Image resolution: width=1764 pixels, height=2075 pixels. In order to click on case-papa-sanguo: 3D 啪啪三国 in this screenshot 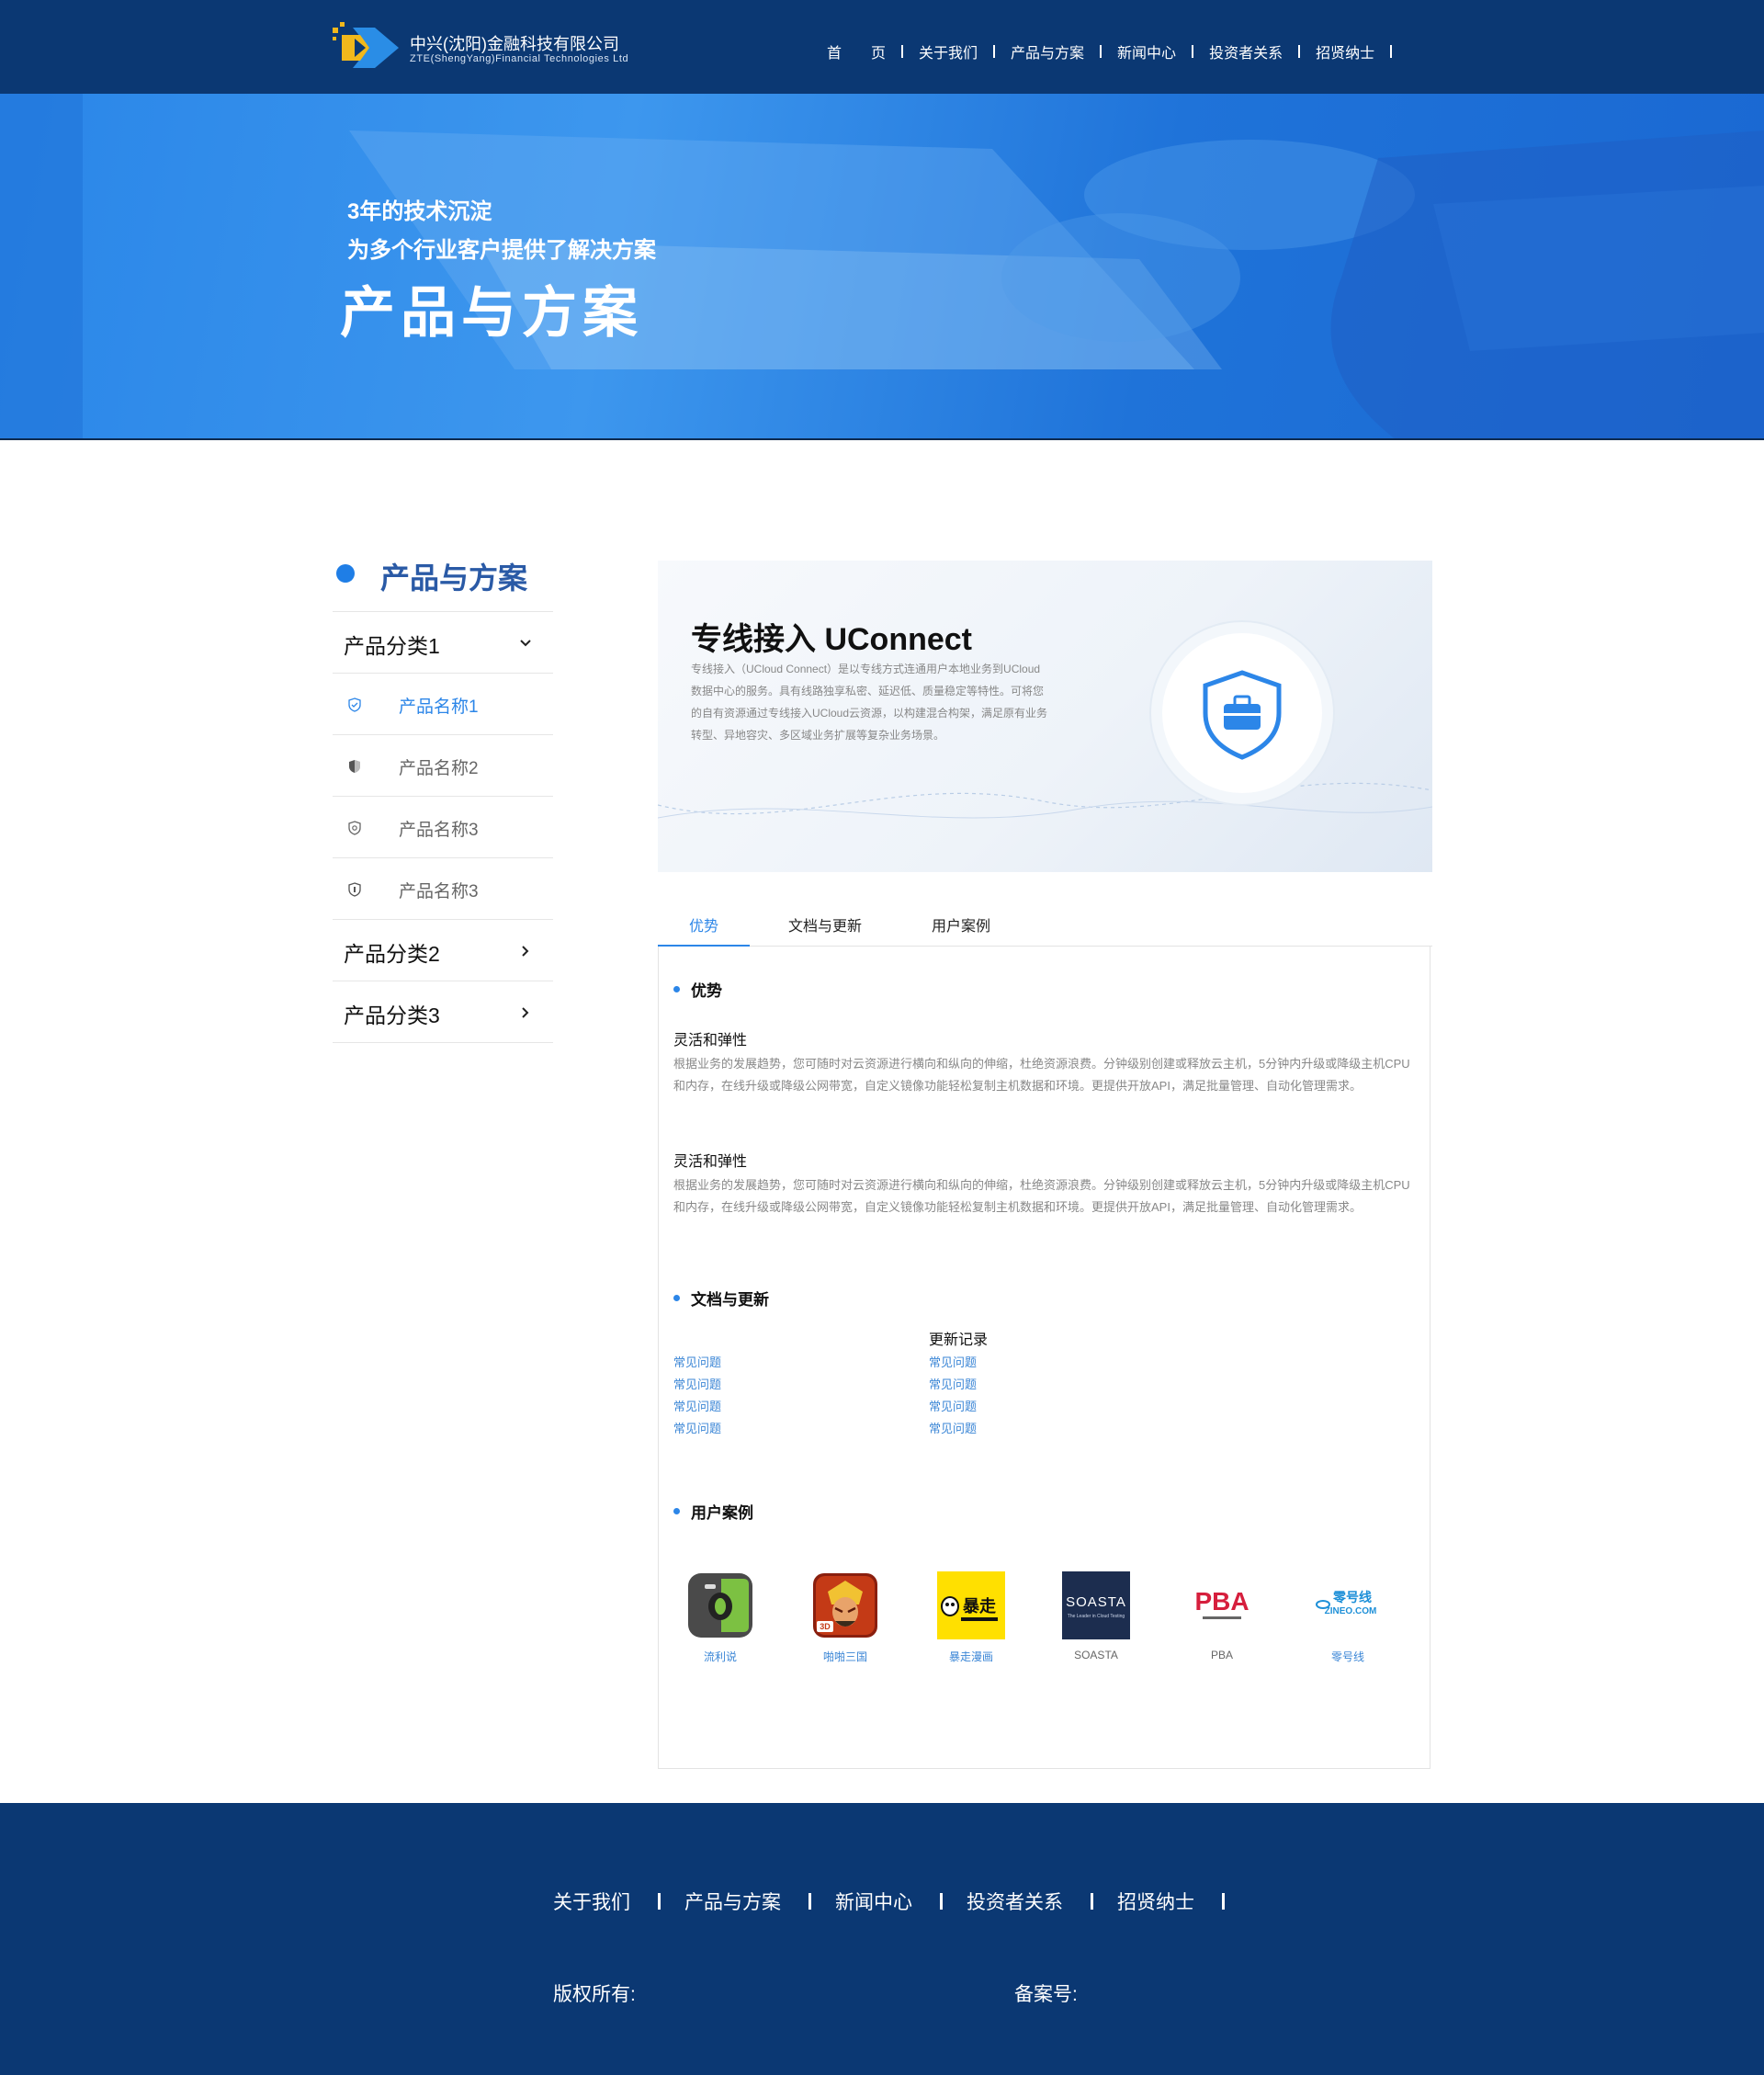, I will do `click(845, 1617)`.